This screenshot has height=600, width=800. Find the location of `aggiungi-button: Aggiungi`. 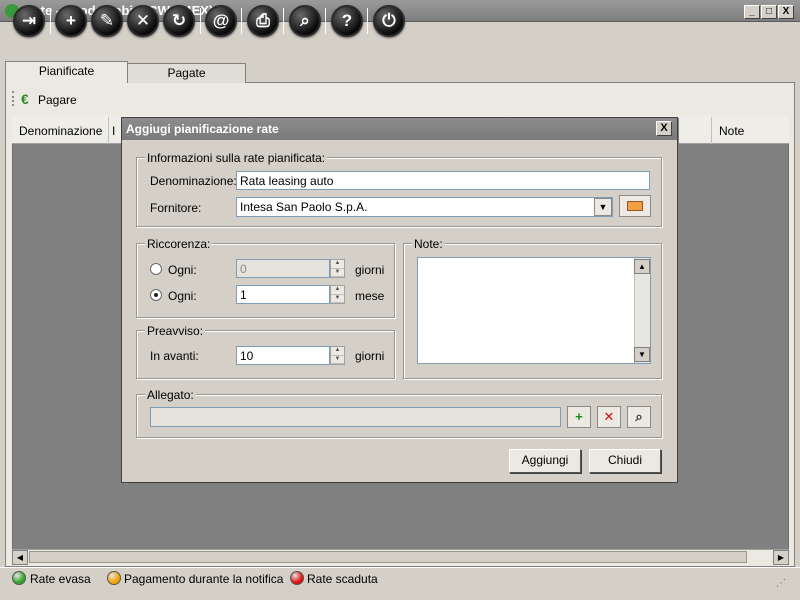

aggiungi-button: Aggiungi is located at coordinates (545, 461).